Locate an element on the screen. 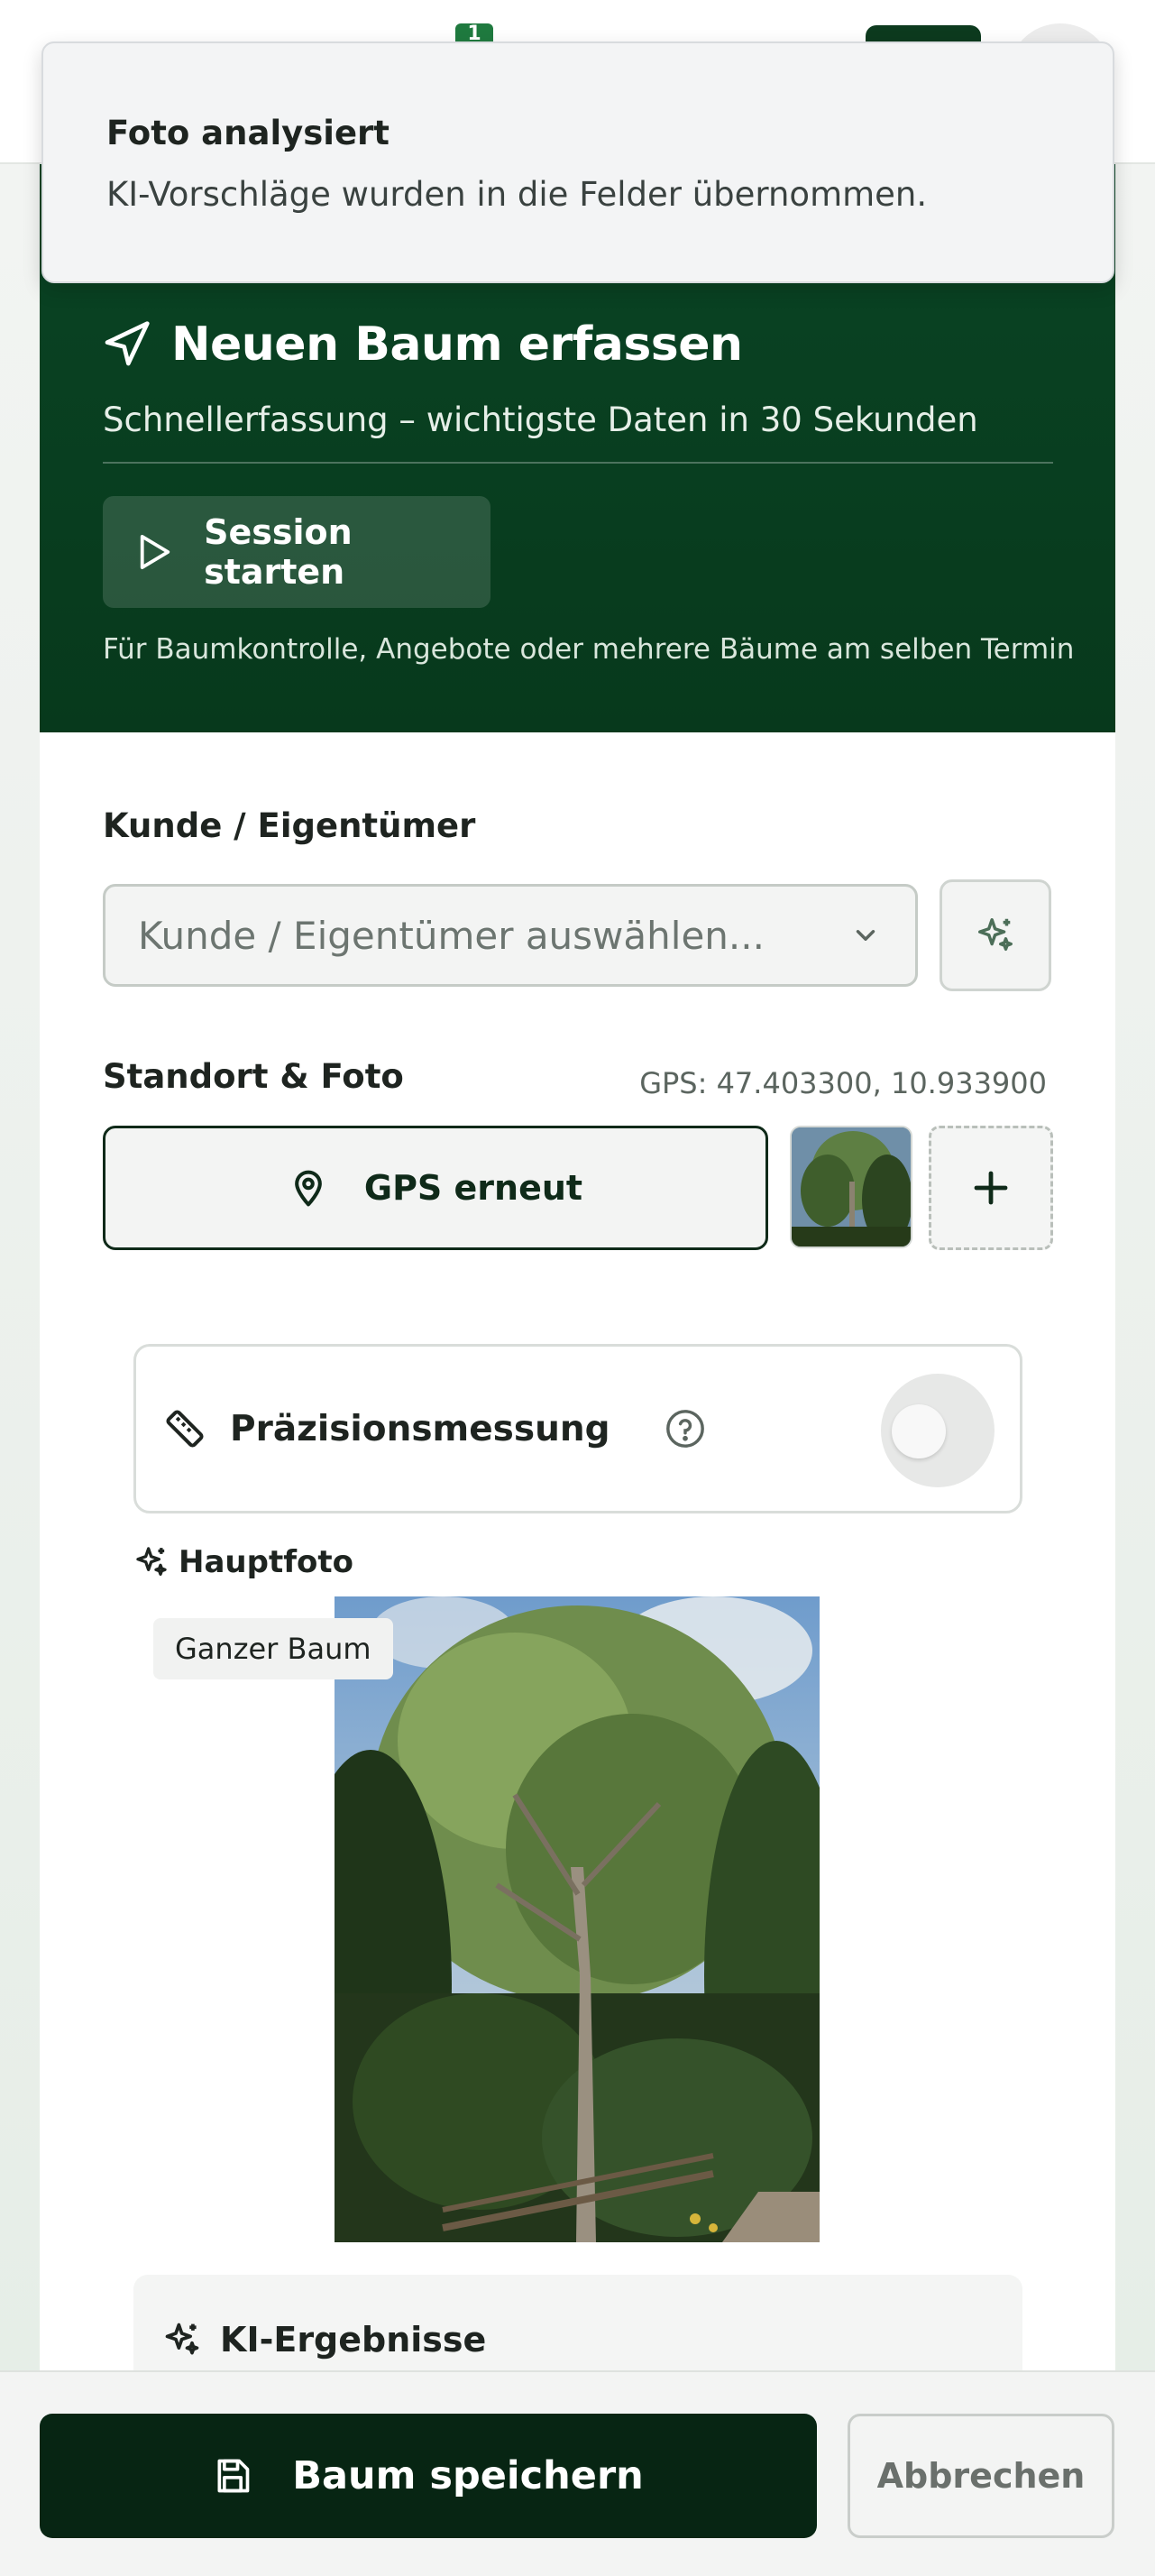 The height and width of the screenshot is (2576, 1155). gps-refresh-label: GPS erneut is located at coordinates (473, 1188).